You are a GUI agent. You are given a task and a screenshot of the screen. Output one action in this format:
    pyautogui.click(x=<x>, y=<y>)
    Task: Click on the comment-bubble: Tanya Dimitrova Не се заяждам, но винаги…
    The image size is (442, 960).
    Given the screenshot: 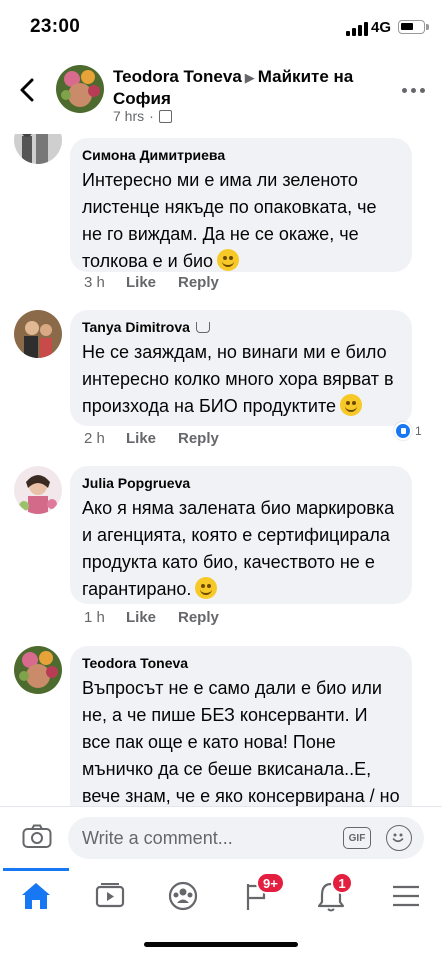 What is the action you would take?
    pyautogui.click(x=241, y=368)
    